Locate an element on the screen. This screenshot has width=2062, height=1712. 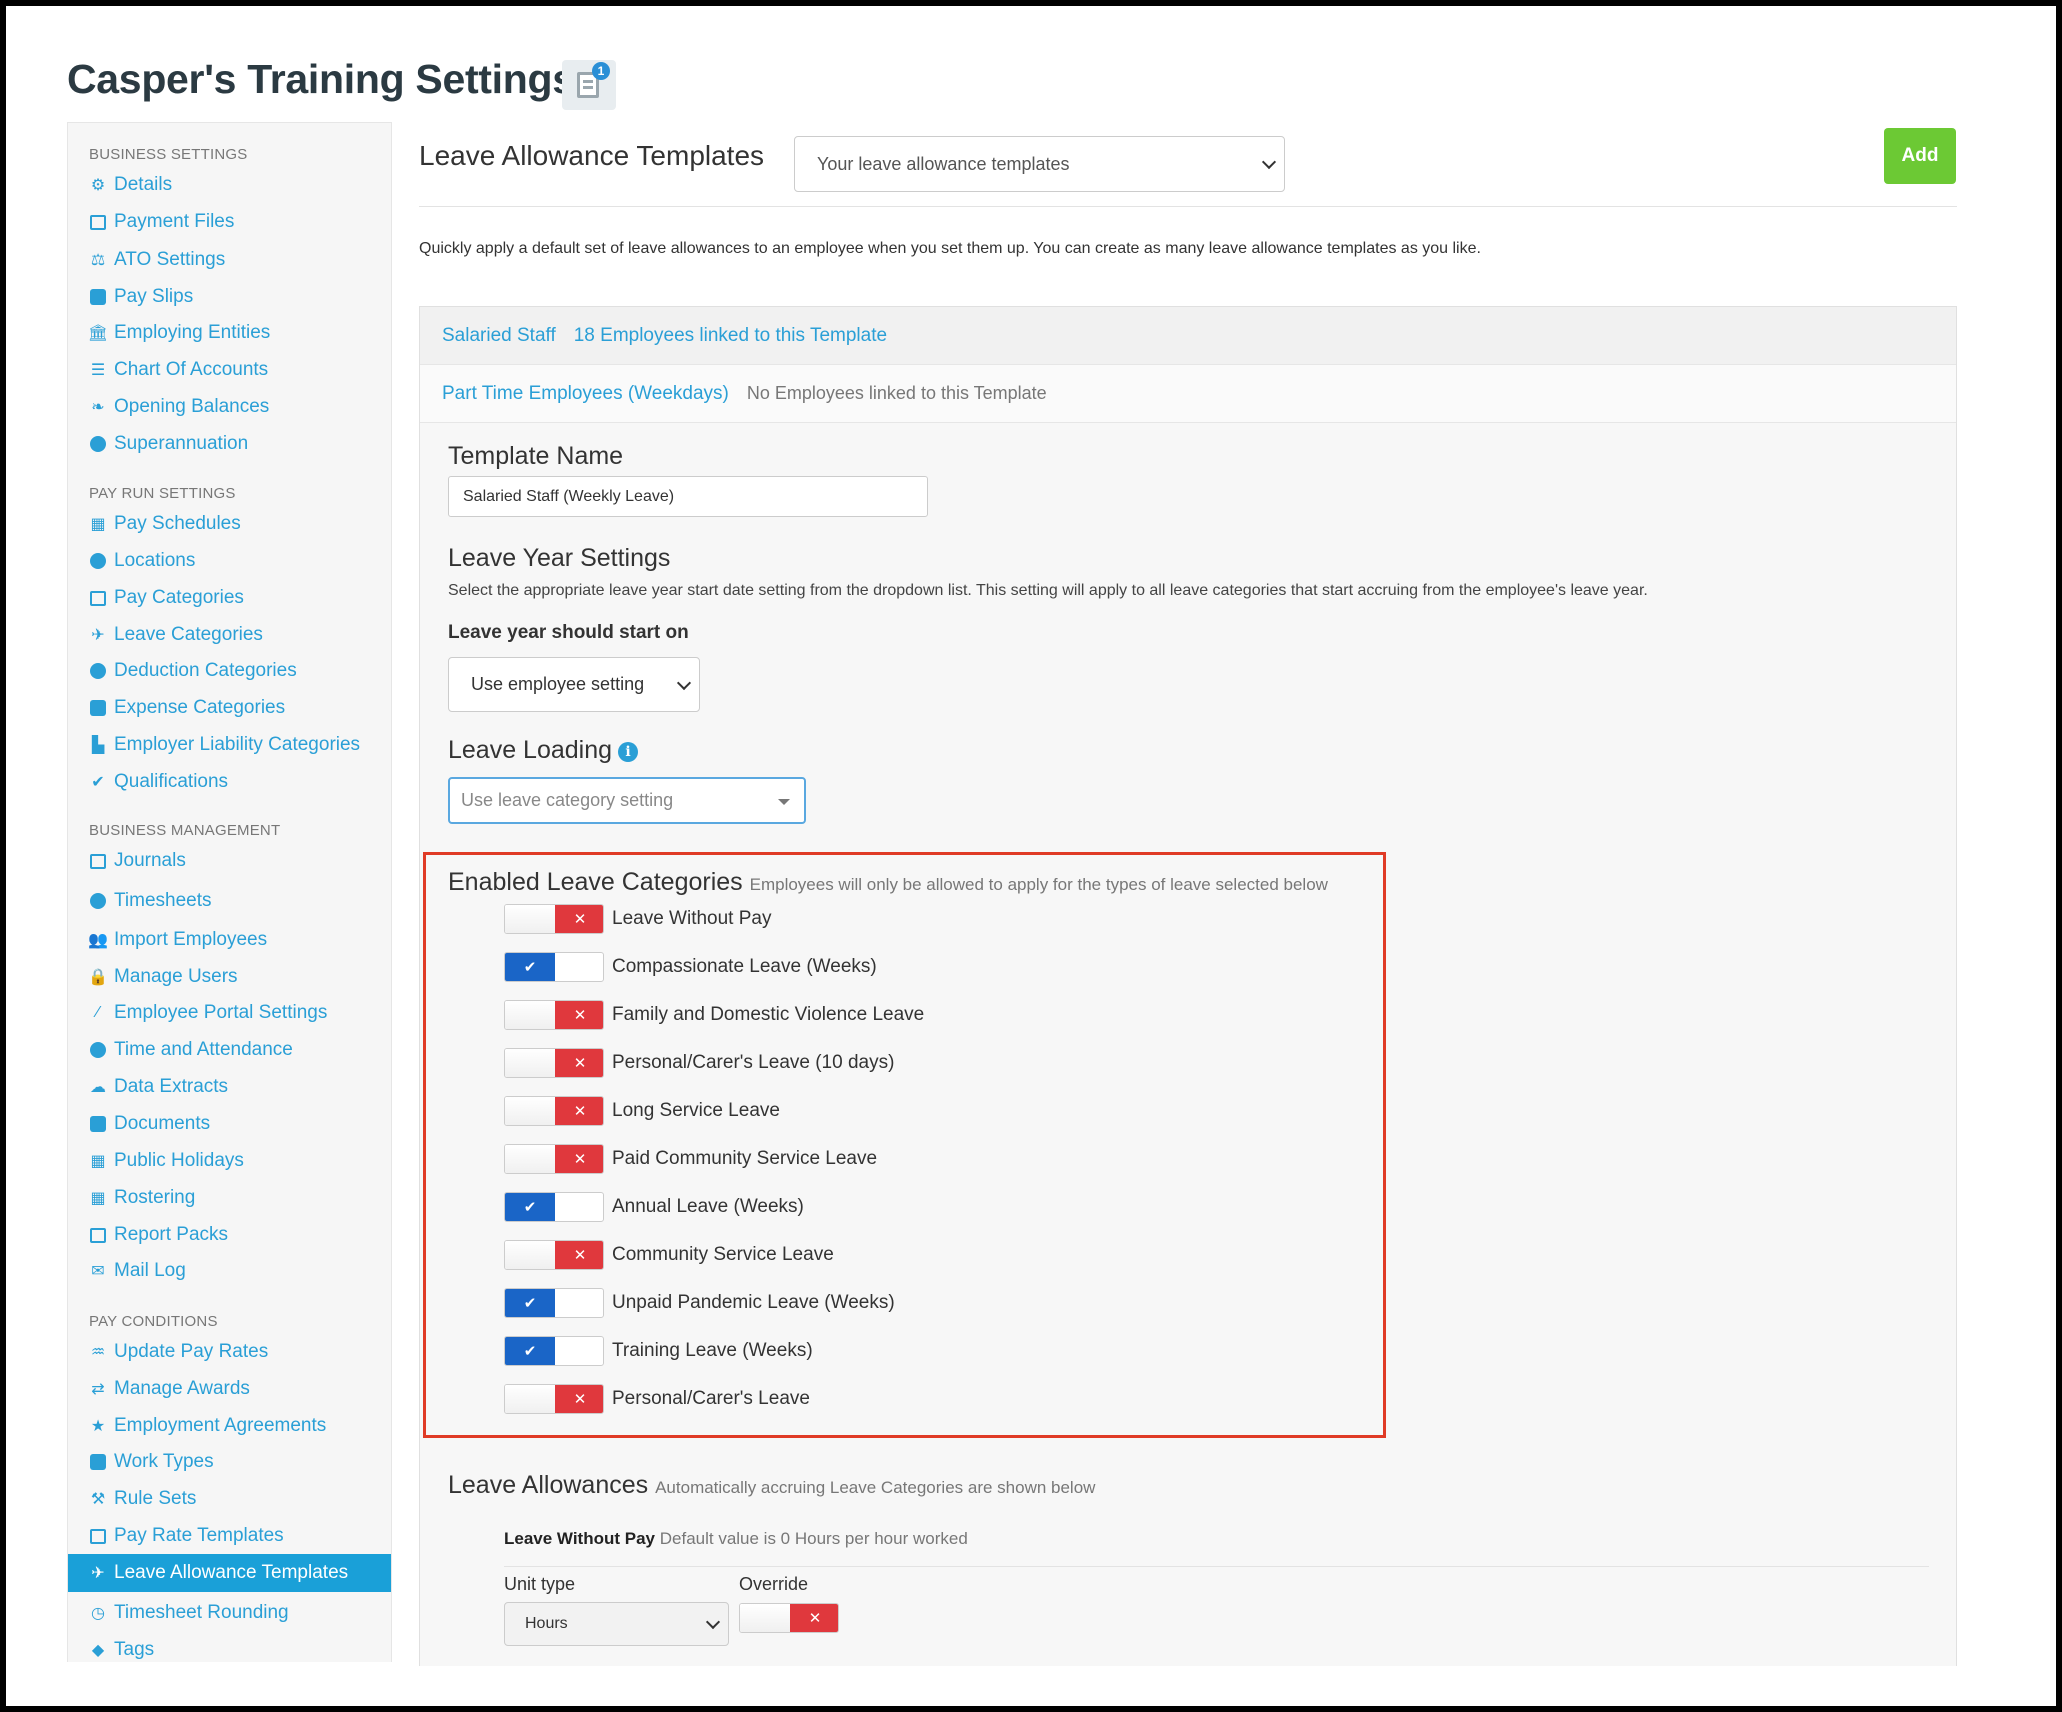
sidebar-item-timesheet-rounding: ◷ Timesheet Rounding is located at coordinates (189, 1613).